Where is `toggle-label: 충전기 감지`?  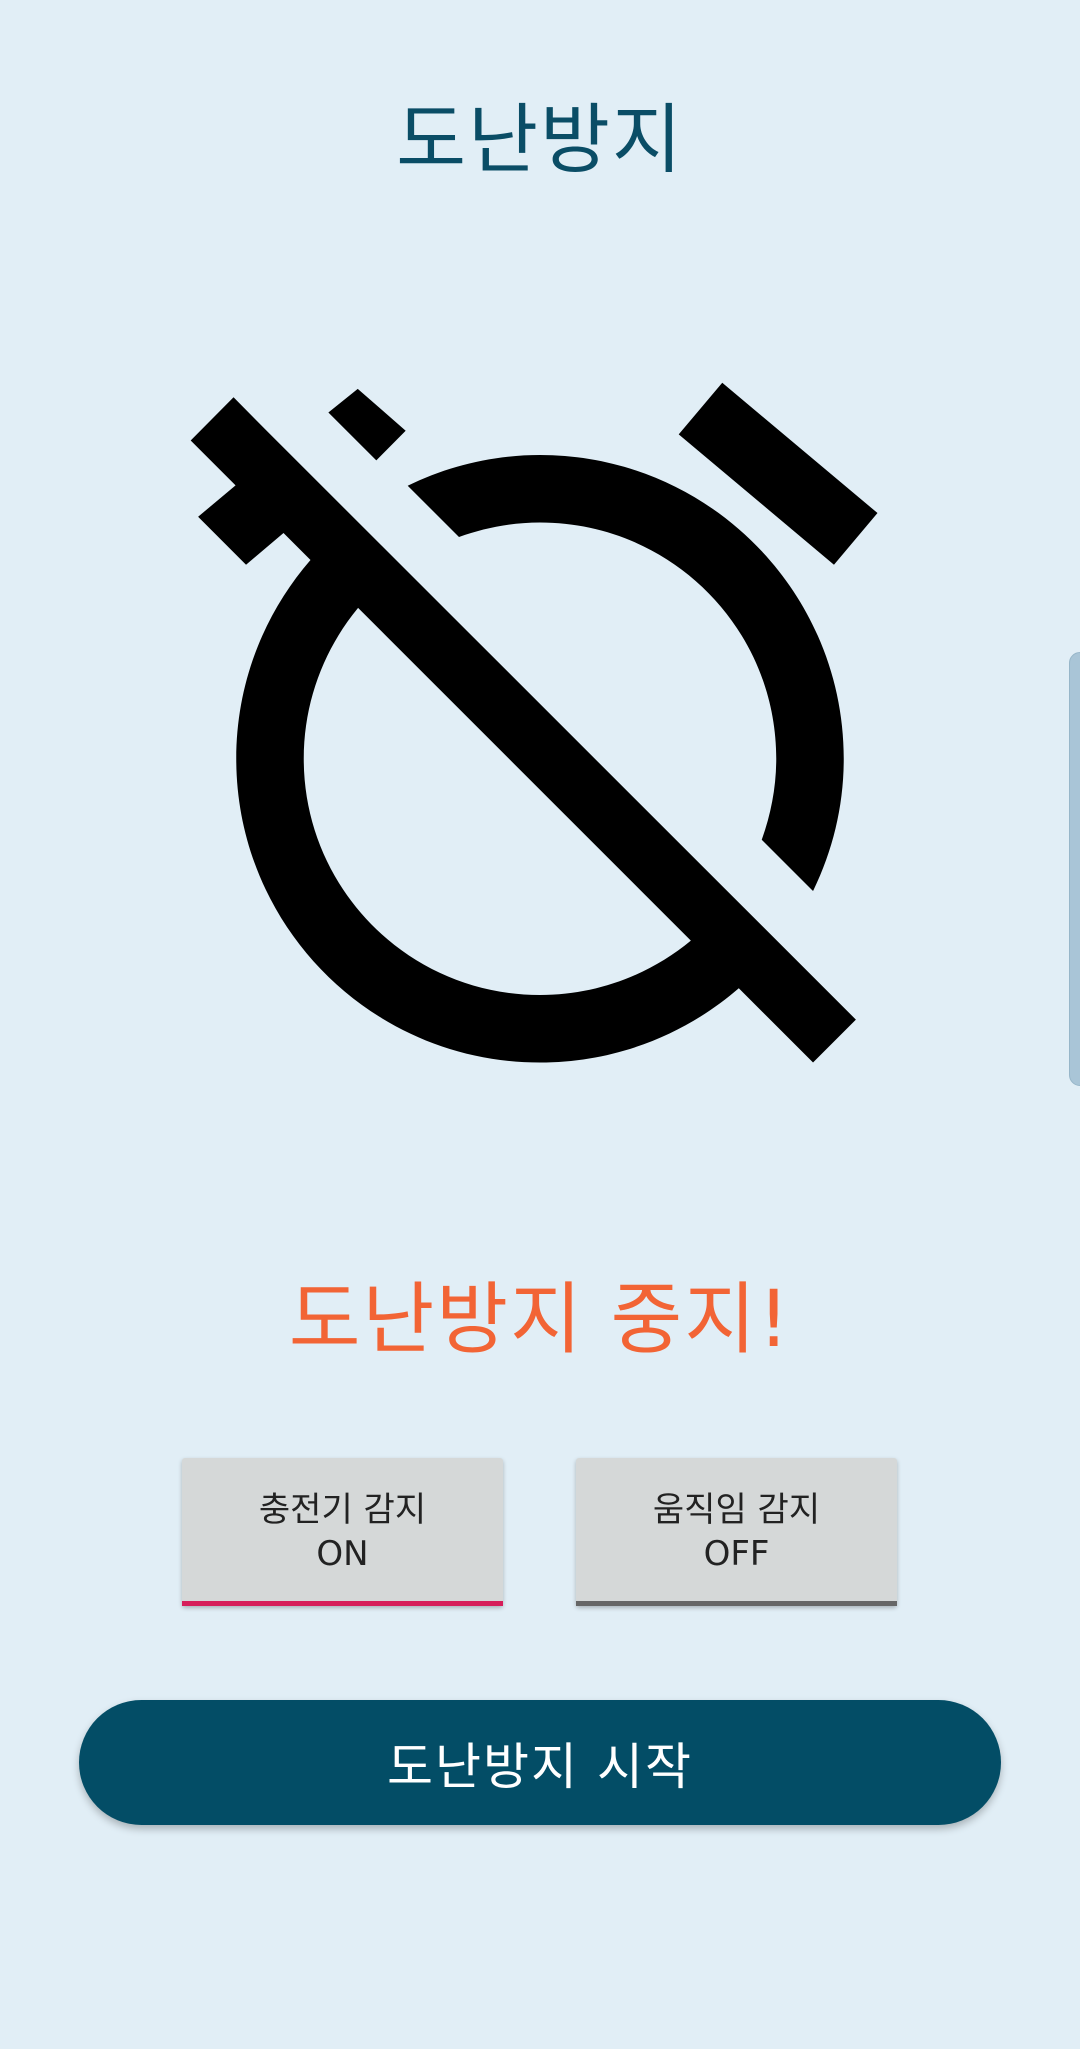 toggle-label: 충전기 감지 is located at coordinates (342, 1510).